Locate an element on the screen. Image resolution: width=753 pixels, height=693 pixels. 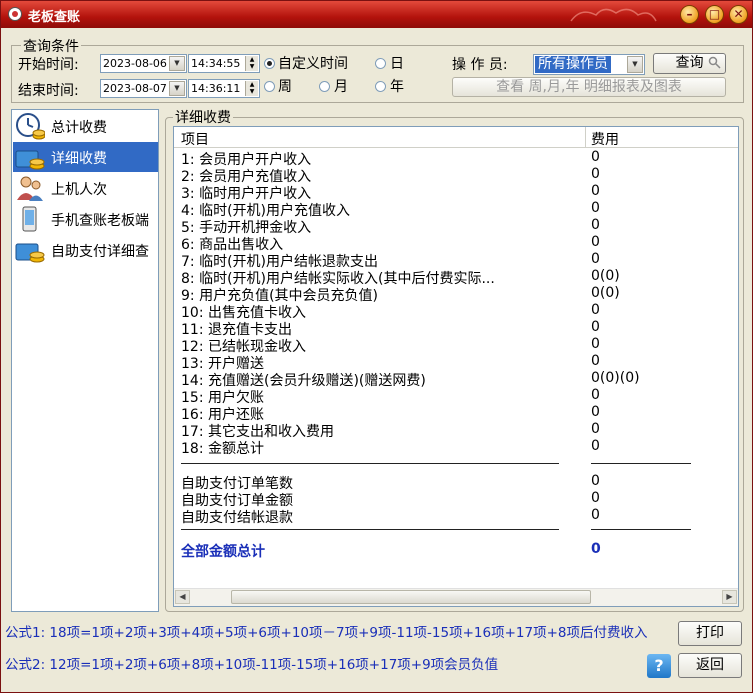
window-title: 老板查账 is located at coordinates (54, 17).